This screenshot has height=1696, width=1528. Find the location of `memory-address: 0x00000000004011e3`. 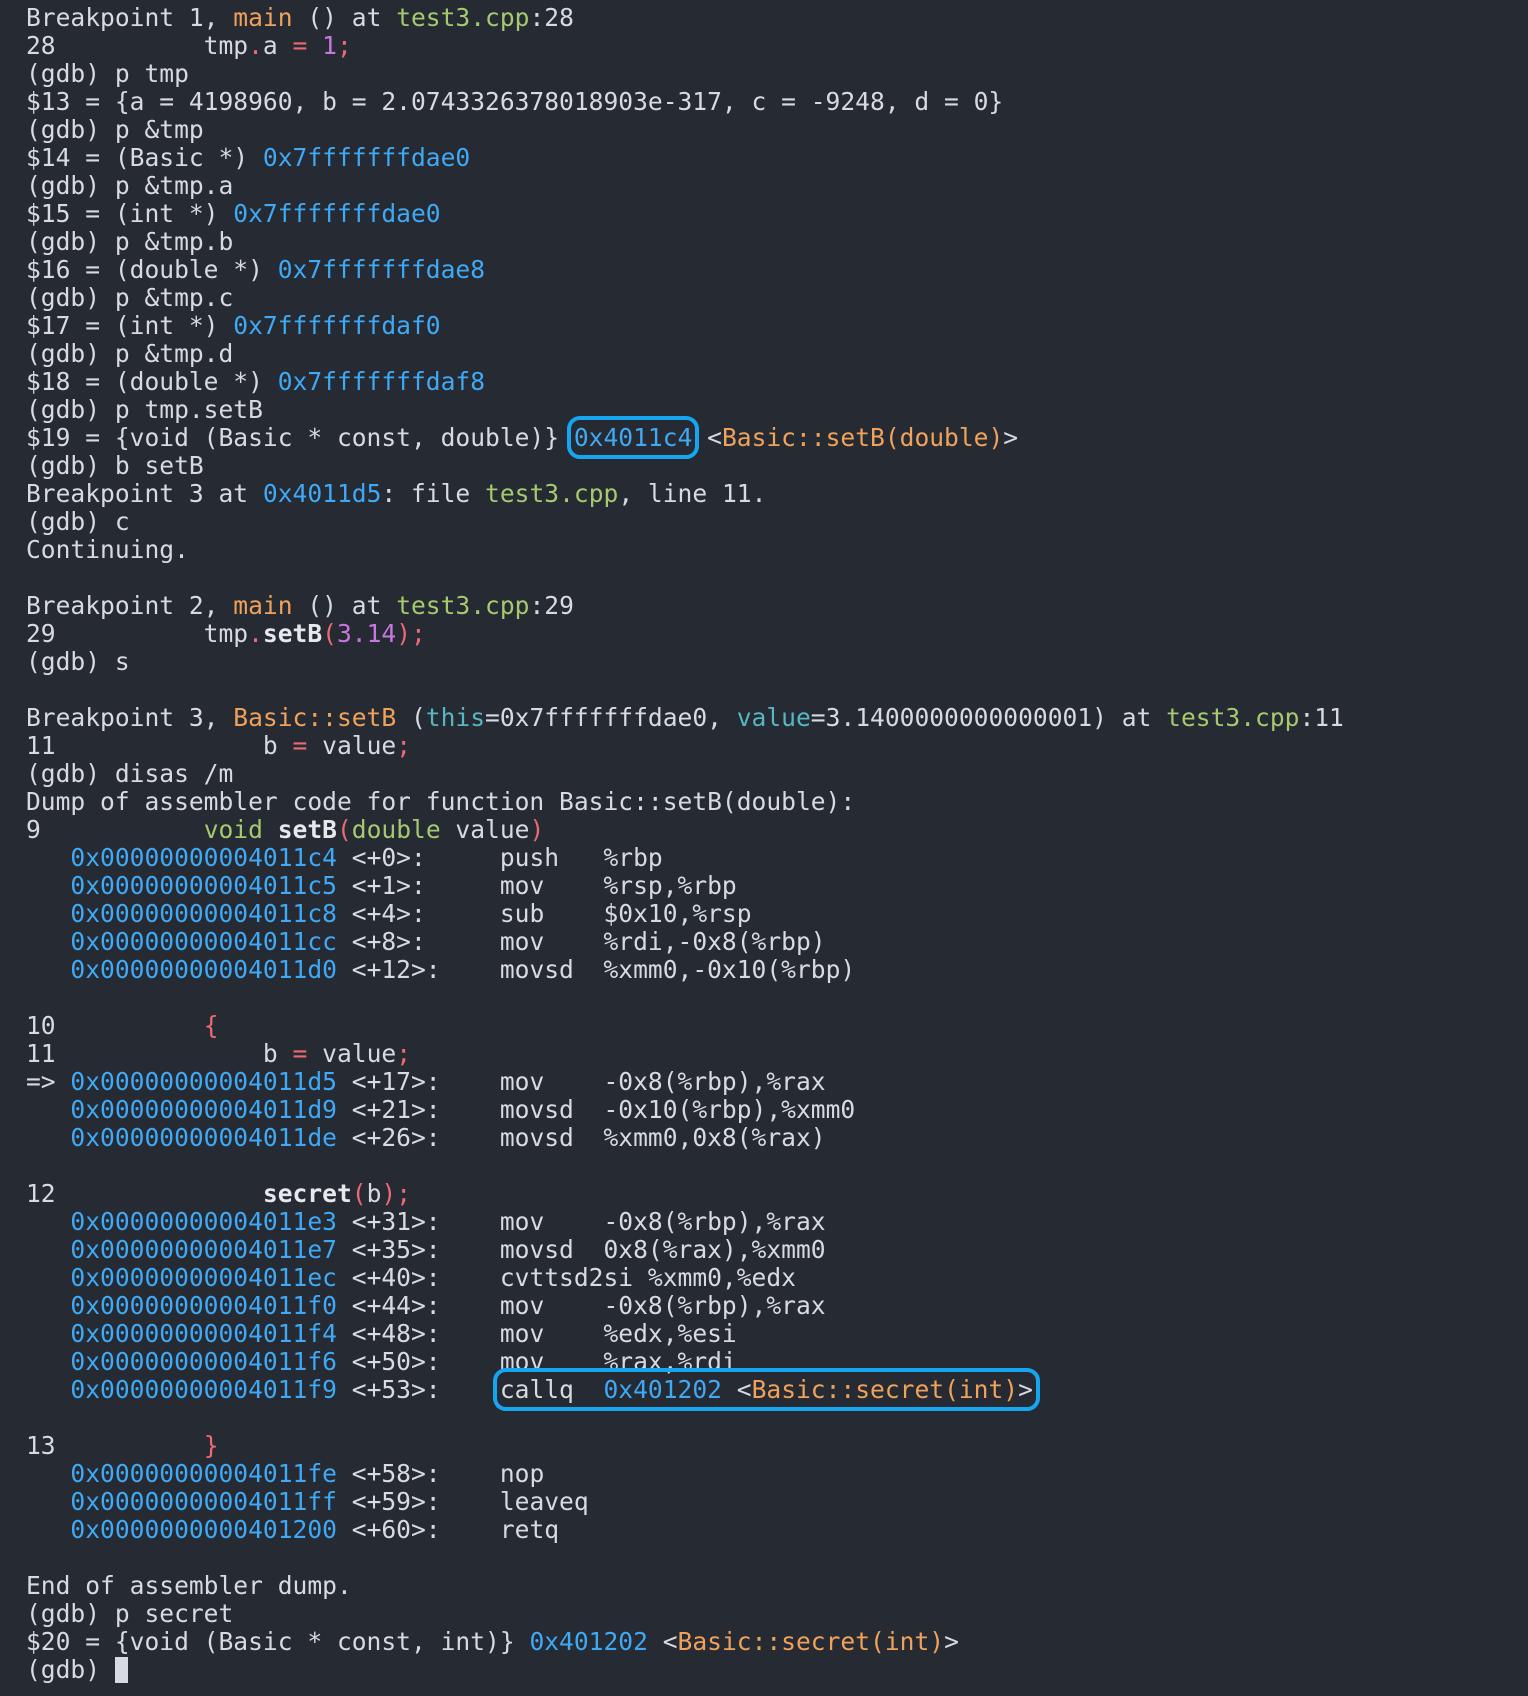

memory-address: 0x00000000004011e3 is located at coordinates (203, 1221).